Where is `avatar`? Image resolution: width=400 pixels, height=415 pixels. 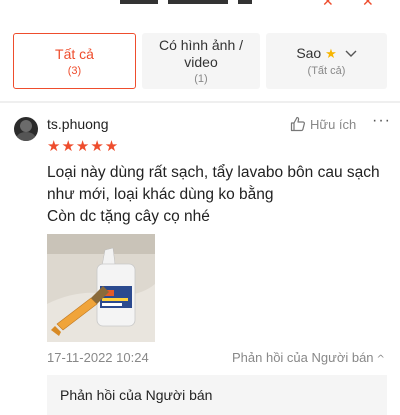 avatar is located at coordinates (26, 129).